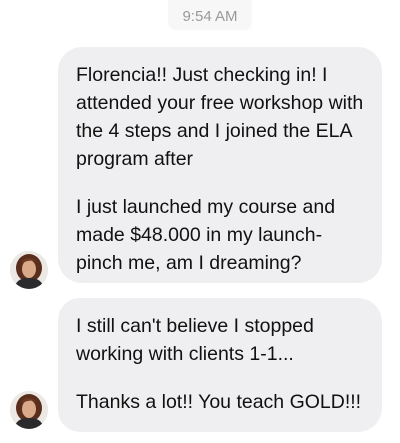  What do you see at coordinates (219, 402) in the screenshot?
I see `message-text: Thanks a lot!! You teach GOLD!!!` at bounding box center [219, 402].